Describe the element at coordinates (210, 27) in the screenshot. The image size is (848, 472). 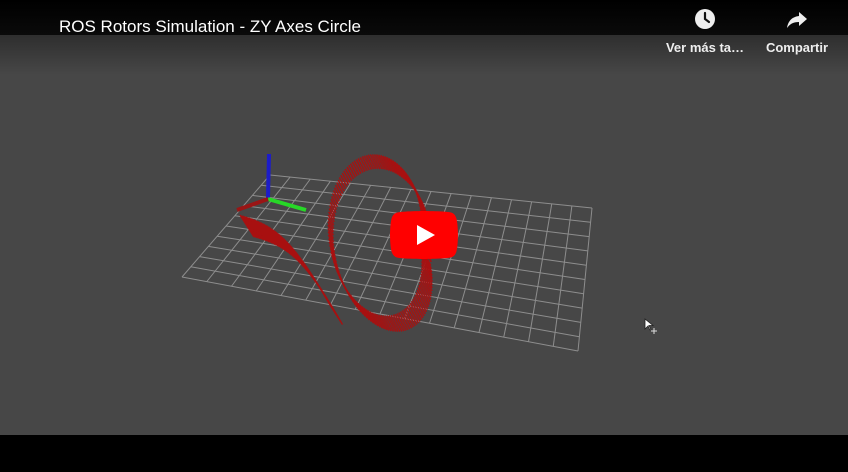
I see `video-title: ROS Rotors Simulation - ZY Axes Circle` at that location.